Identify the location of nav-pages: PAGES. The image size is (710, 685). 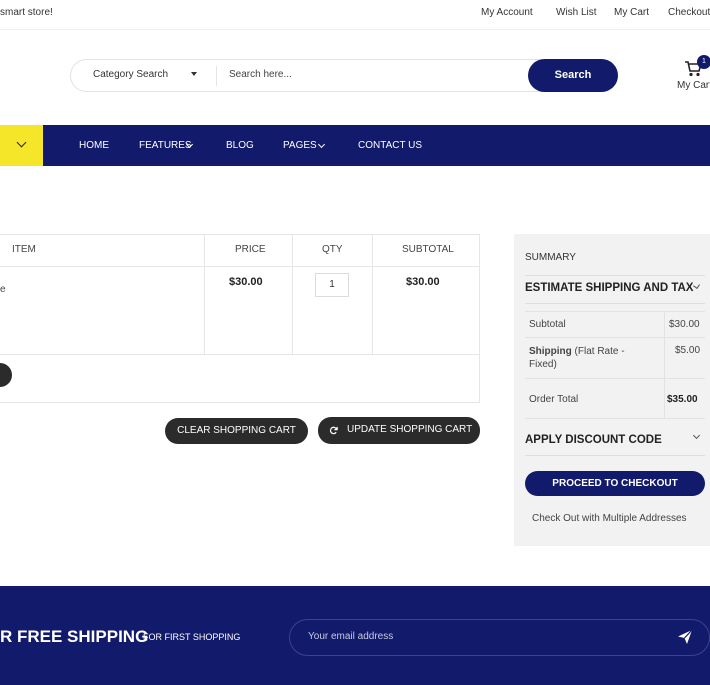
(300, 145).